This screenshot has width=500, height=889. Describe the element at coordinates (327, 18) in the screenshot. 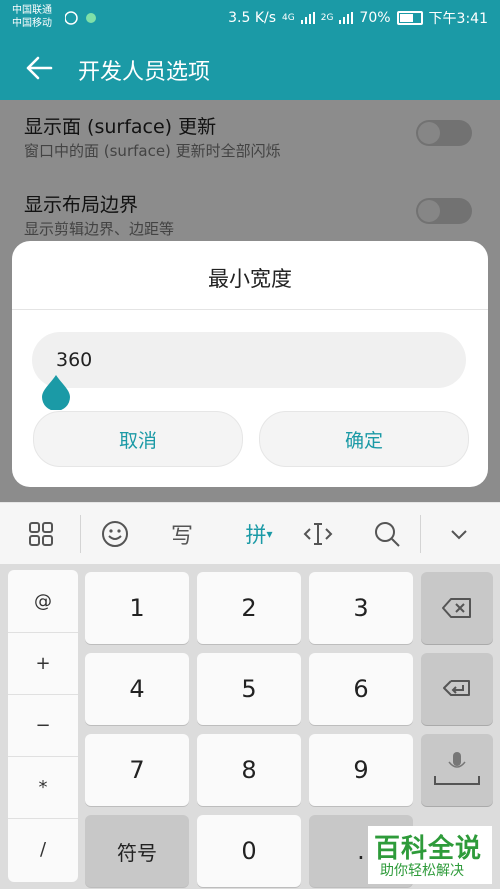

I see `signal-2-label: 2G` at that location.